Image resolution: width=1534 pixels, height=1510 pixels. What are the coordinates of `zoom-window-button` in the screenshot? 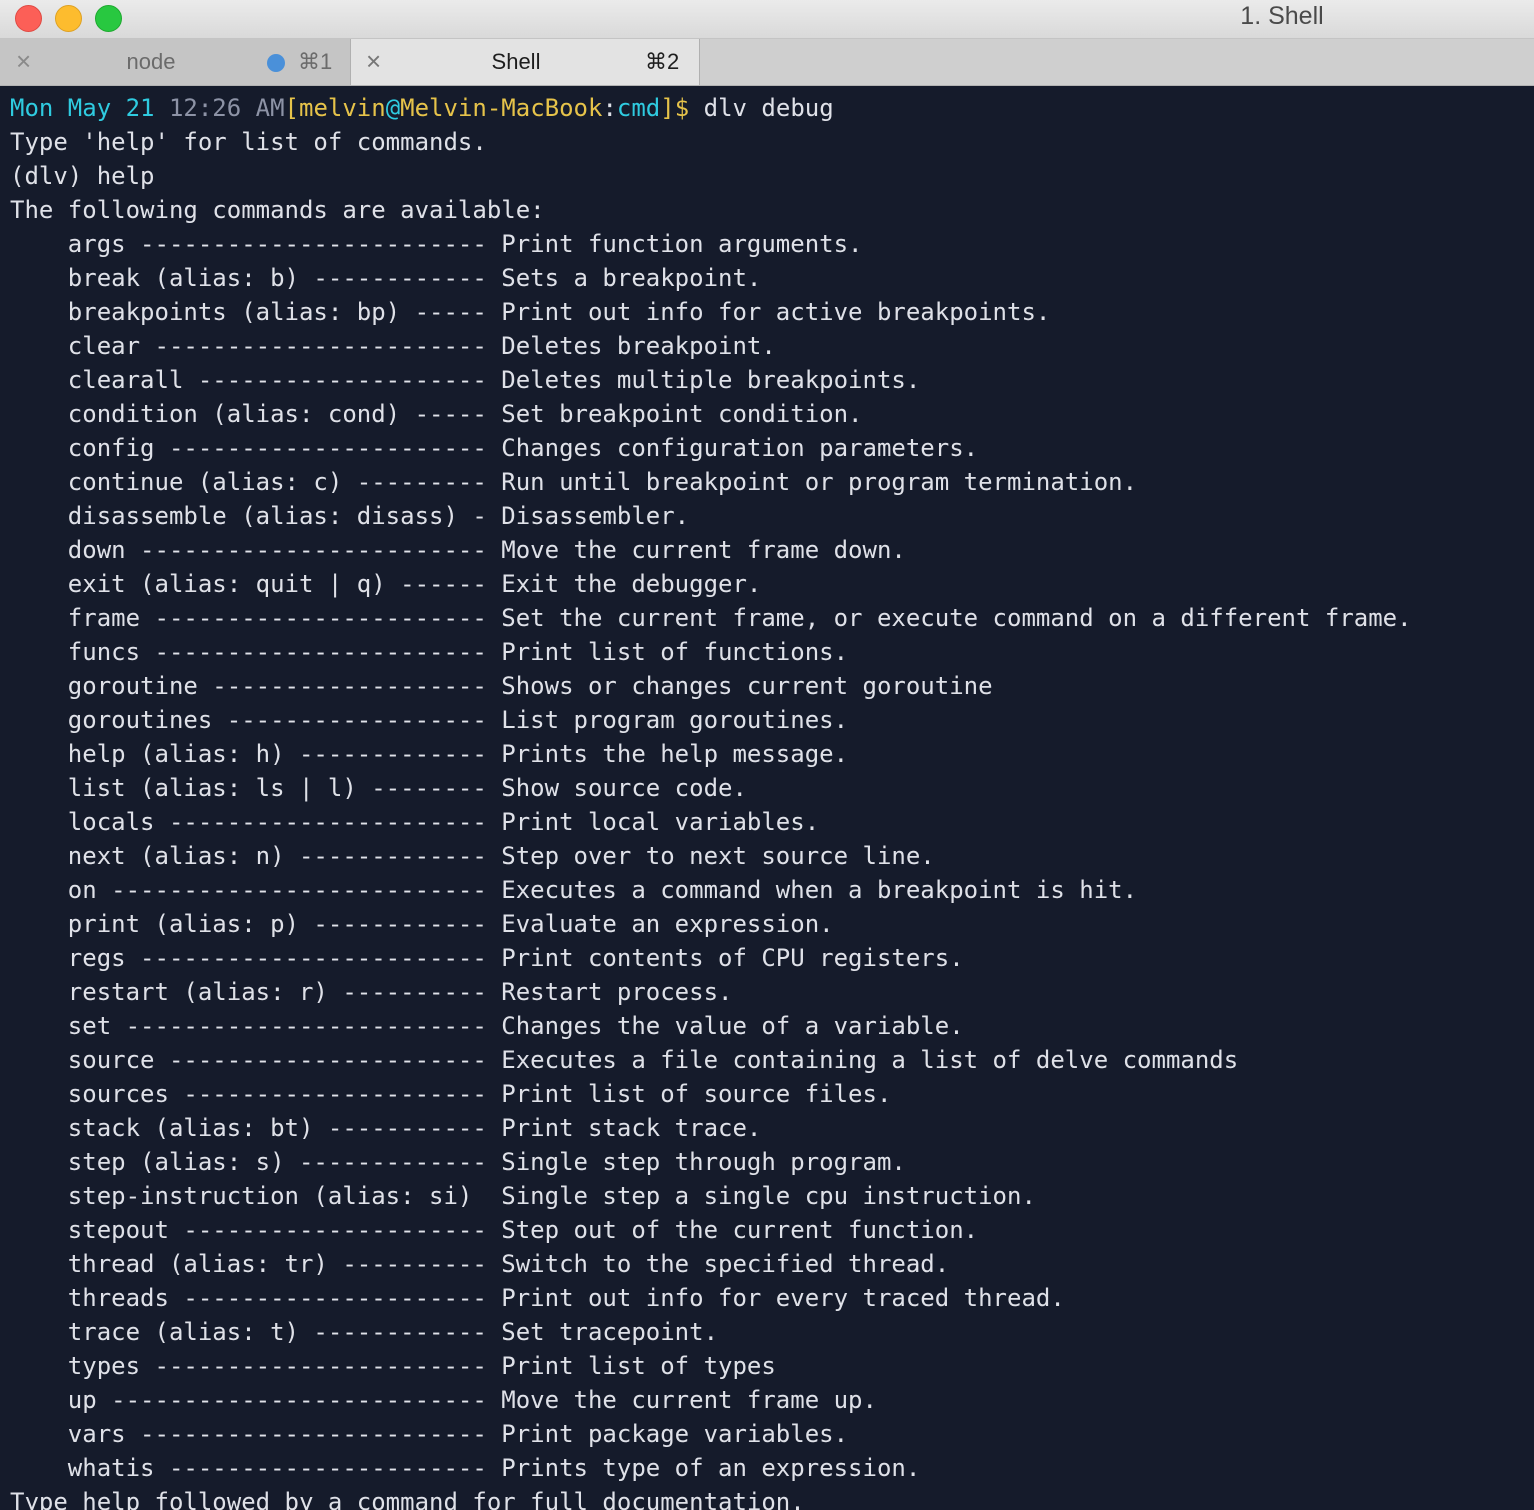 It's located at (108, 18).